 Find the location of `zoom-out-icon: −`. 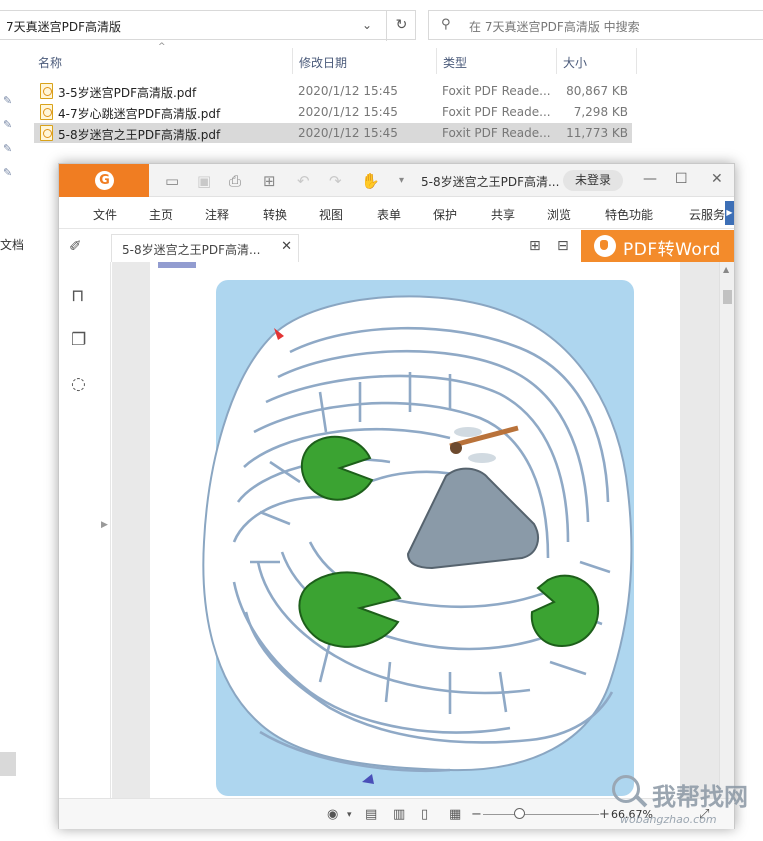

zoom-out-icon: − is located at coordinates (476, 814).